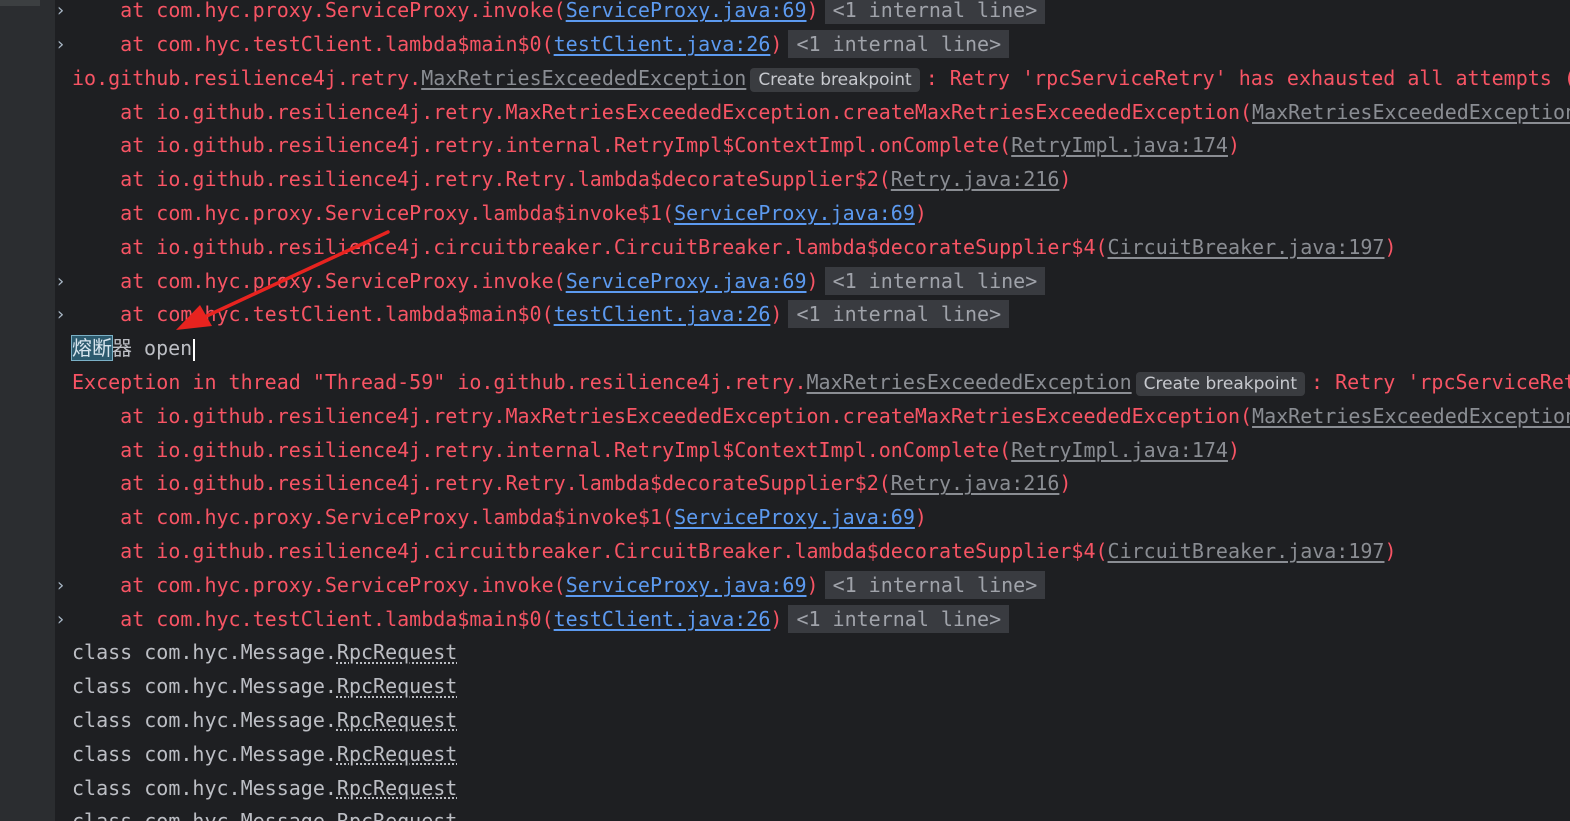 The height and width of the screenshot is (821, 1570). Describe the element at coordinates (313, 314) in the screenshot. I see `stack-frame-text: at com.hyc.testClient.lambda$main$0(` at that location.